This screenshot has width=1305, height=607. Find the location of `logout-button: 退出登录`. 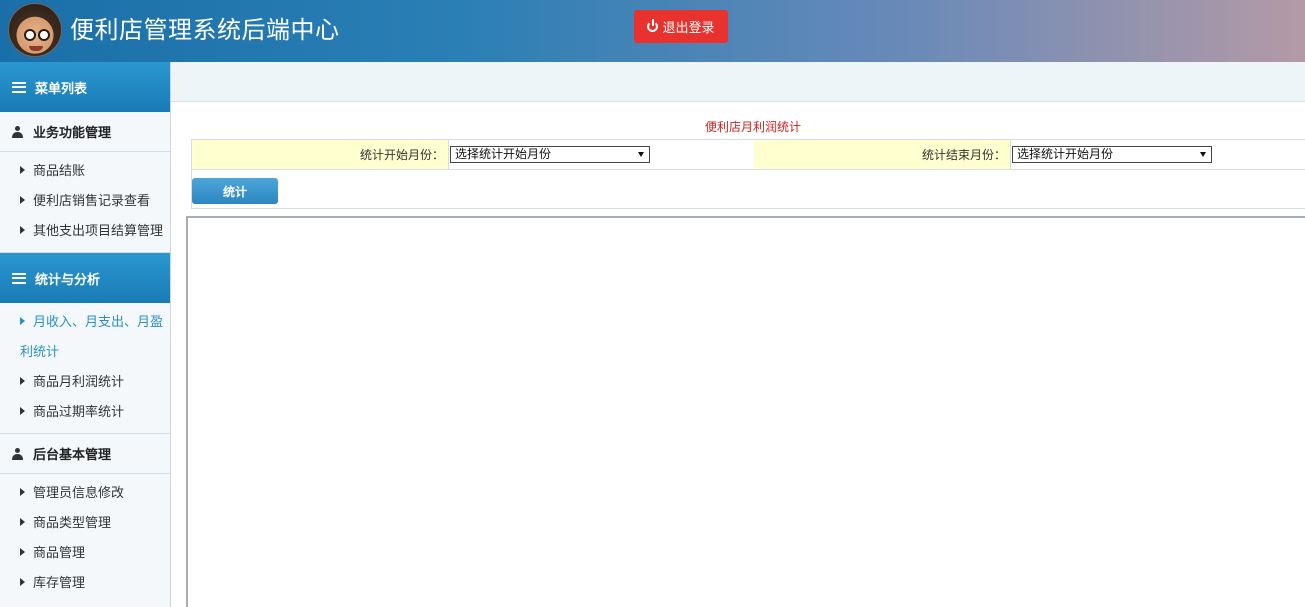

logout-button: 退出登录 is located at coordinates (681, 26).